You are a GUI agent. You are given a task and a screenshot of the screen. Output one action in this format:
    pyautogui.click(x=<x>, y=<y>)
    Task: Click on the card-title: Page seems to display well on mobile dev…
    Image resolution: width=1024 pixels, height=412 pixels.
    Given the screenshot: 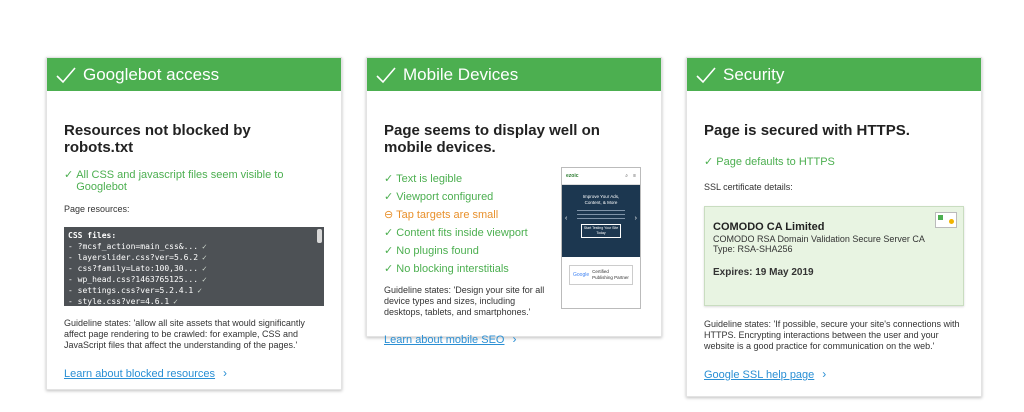 What is the action you would take?
    pyautogui.click(x=492, y=139)
    